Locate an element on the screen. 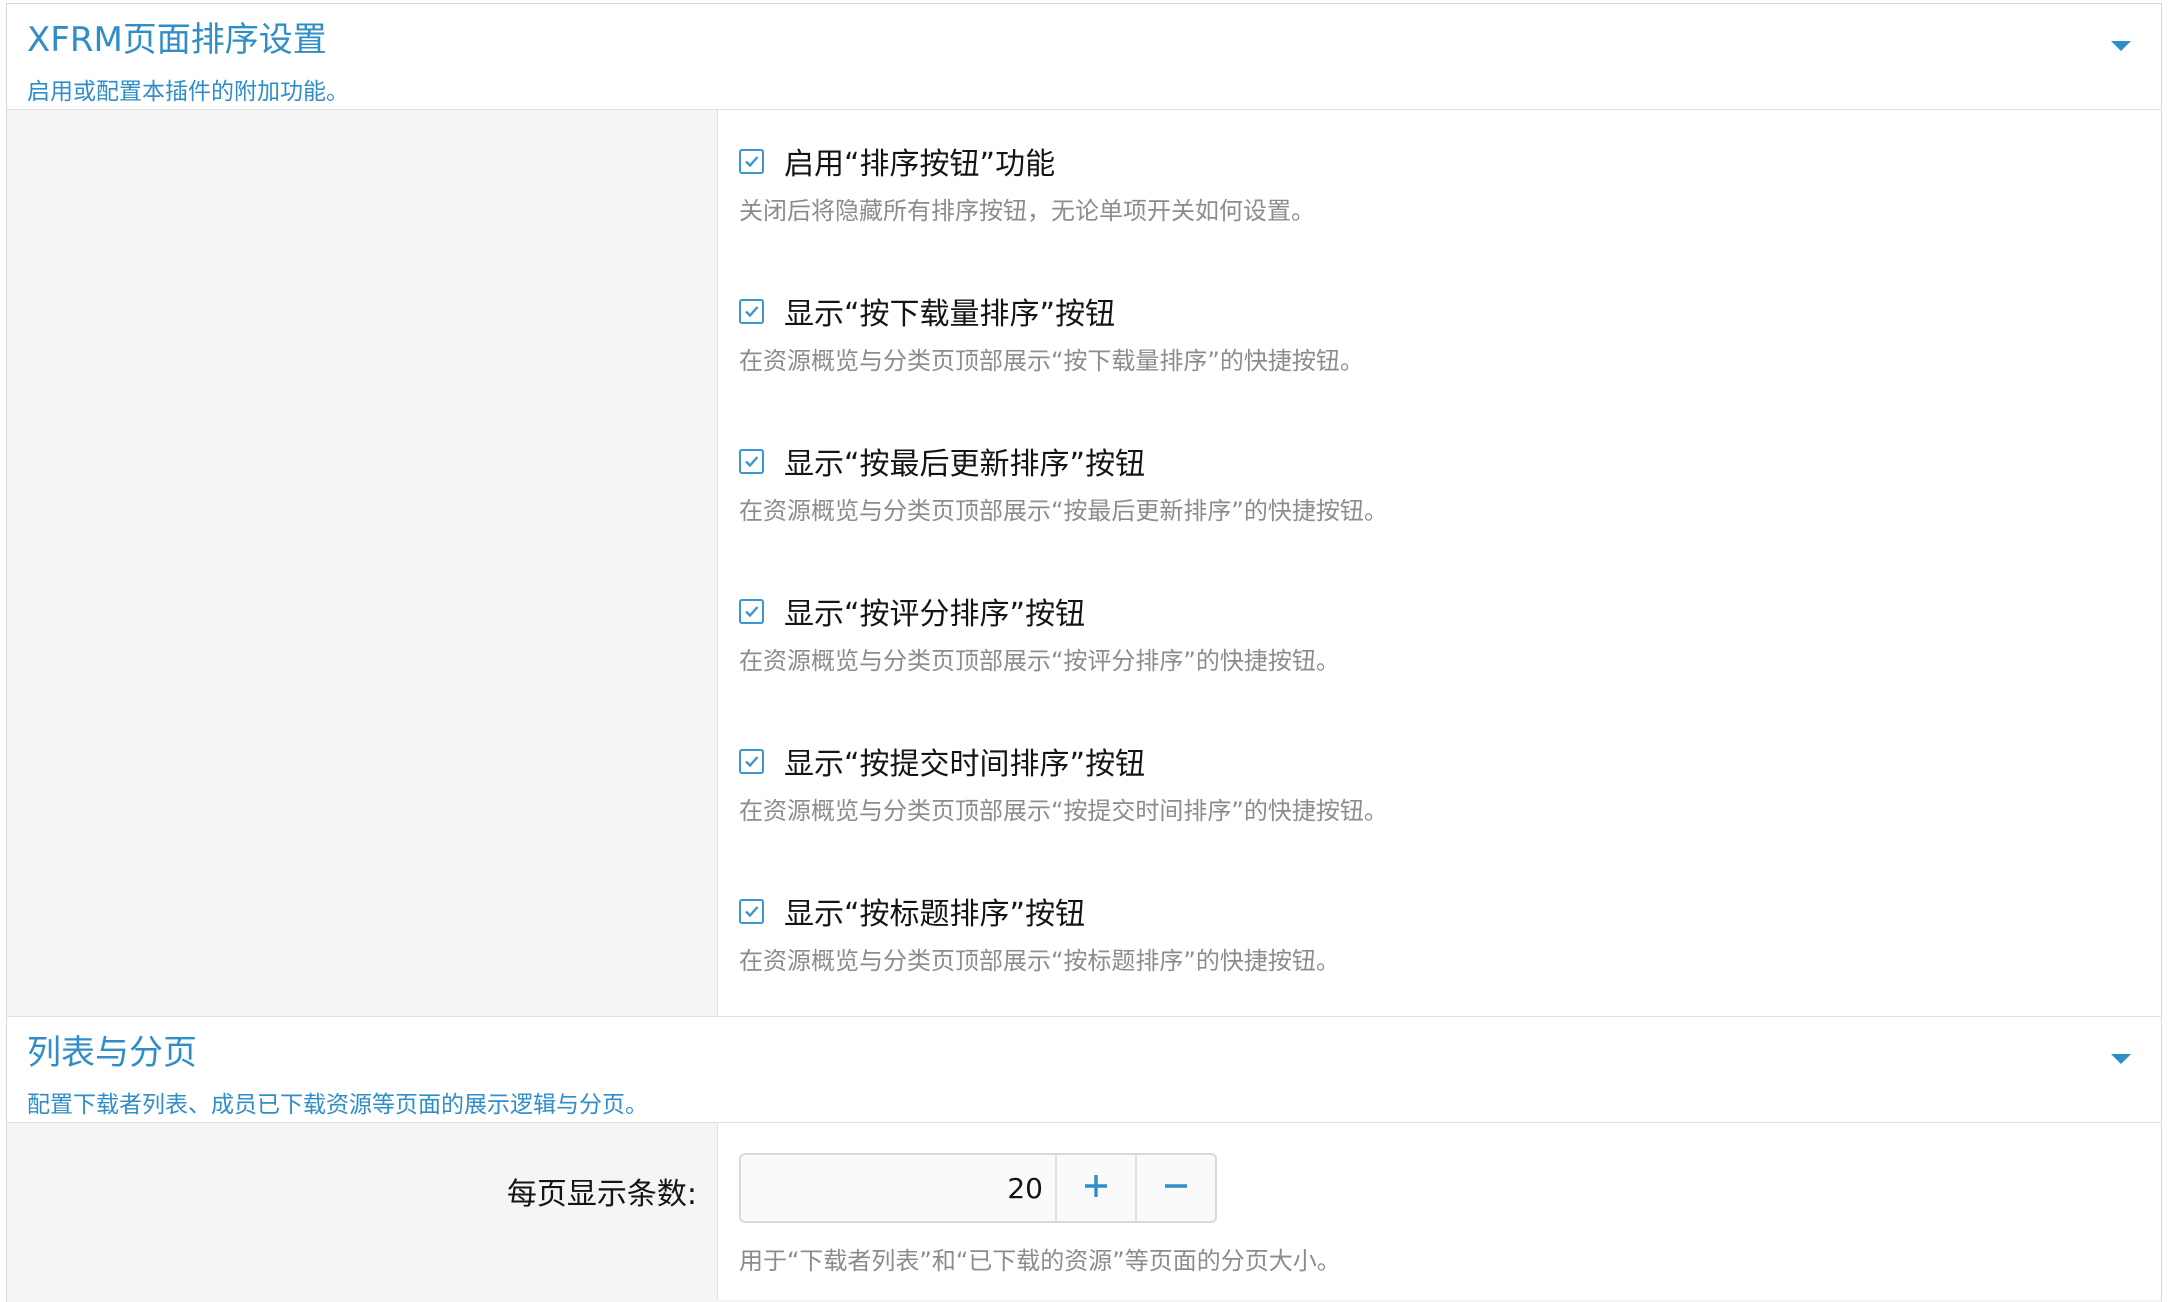 The image size is (2168, 1302). option-label: 显示“按下载量排序”按钮 is located at coordinates (949, 311).